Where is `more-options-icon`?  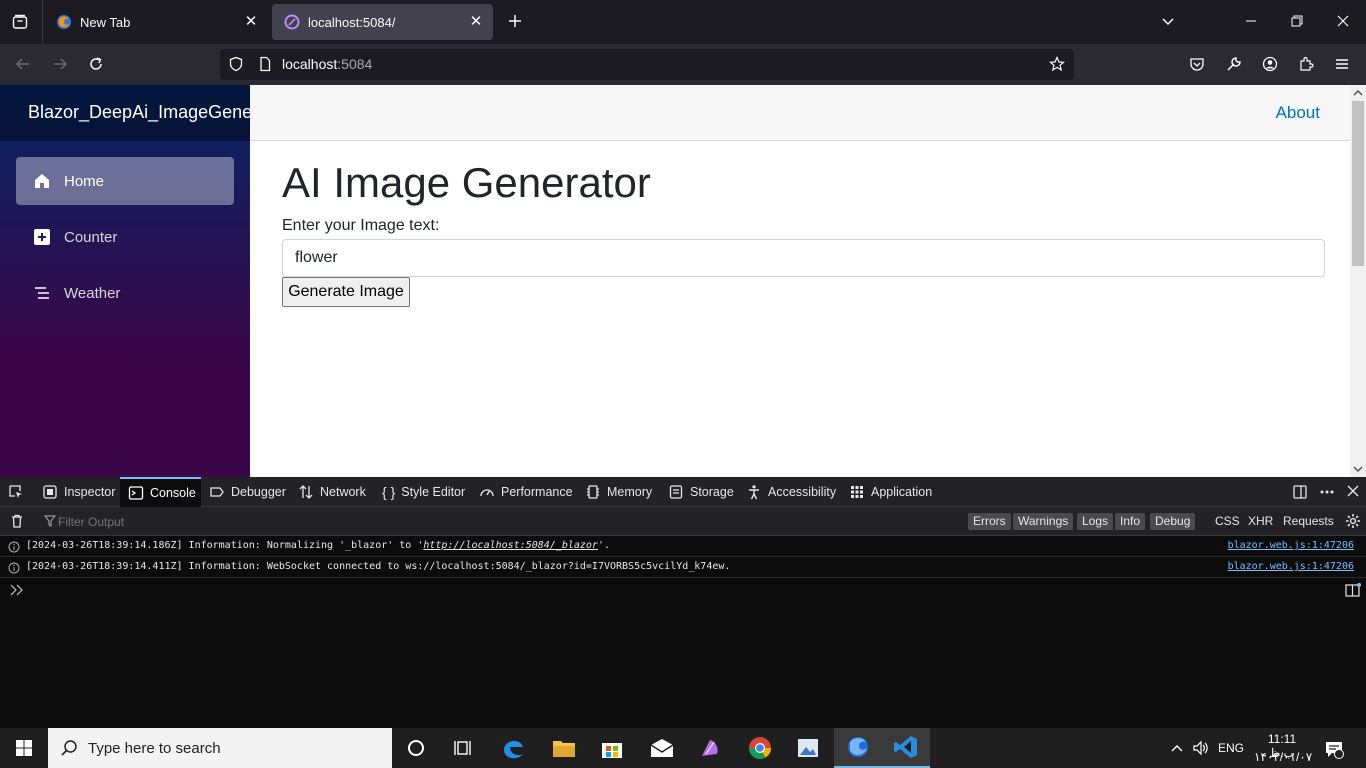 more-options-icon is located at coordinates (1327, 492).